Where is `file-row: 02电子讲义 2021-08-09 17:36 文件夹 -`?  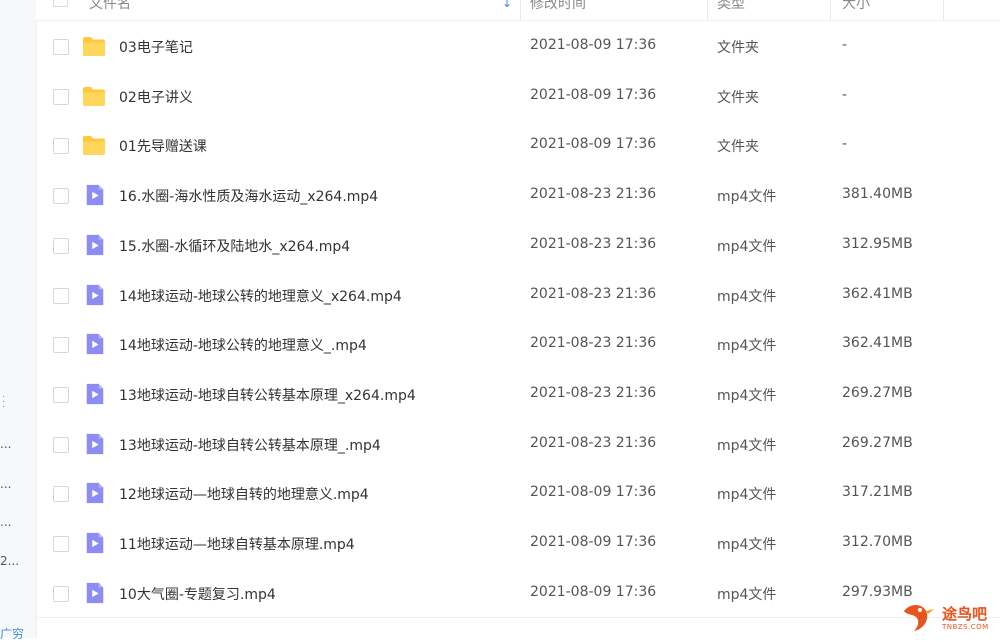 file-row: 02电子讲义 2021-08-09 17:36 文件夹 - is located at coordinates (518, 96).